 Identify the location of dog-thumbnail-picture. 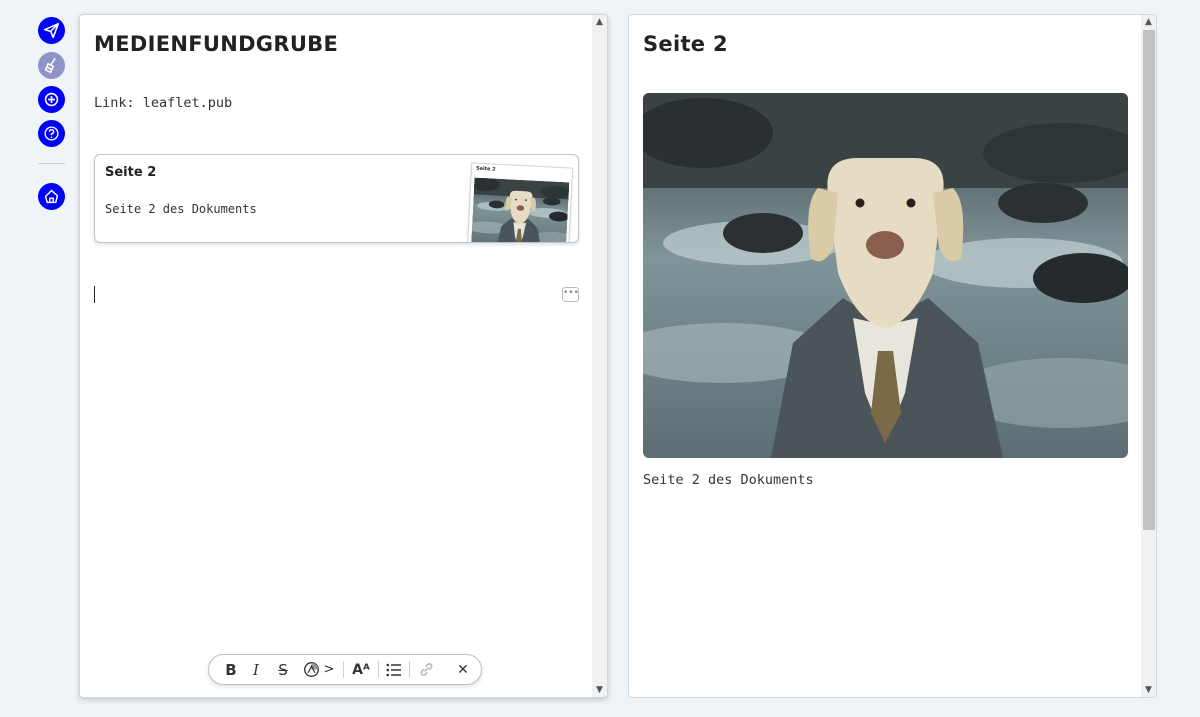
(520, 210).